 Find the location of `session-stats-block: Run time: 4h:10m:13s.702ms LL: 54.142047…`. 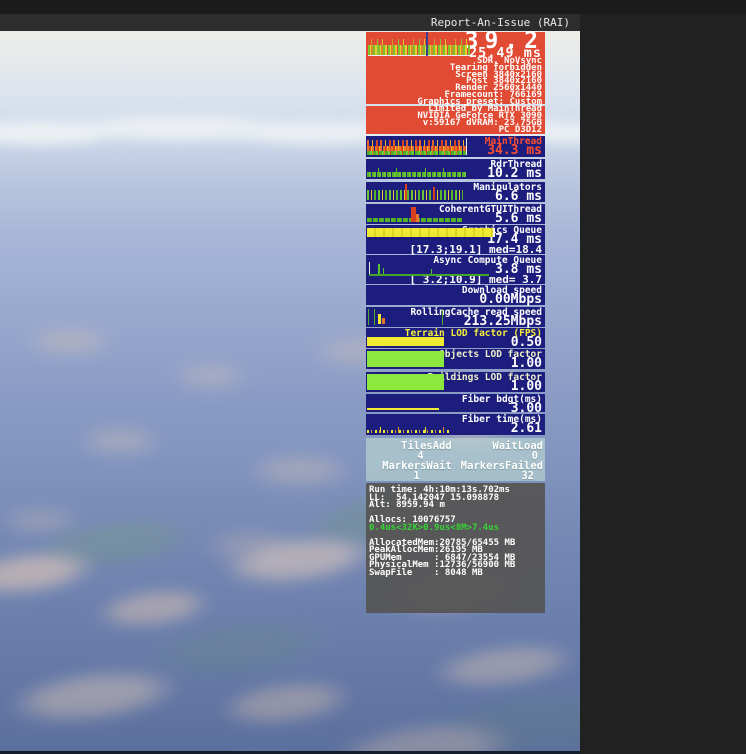

session-stats-block: Run time: 4h:10m:13s.702ms LL: 54.142047… is located at coordinates (455, 548).